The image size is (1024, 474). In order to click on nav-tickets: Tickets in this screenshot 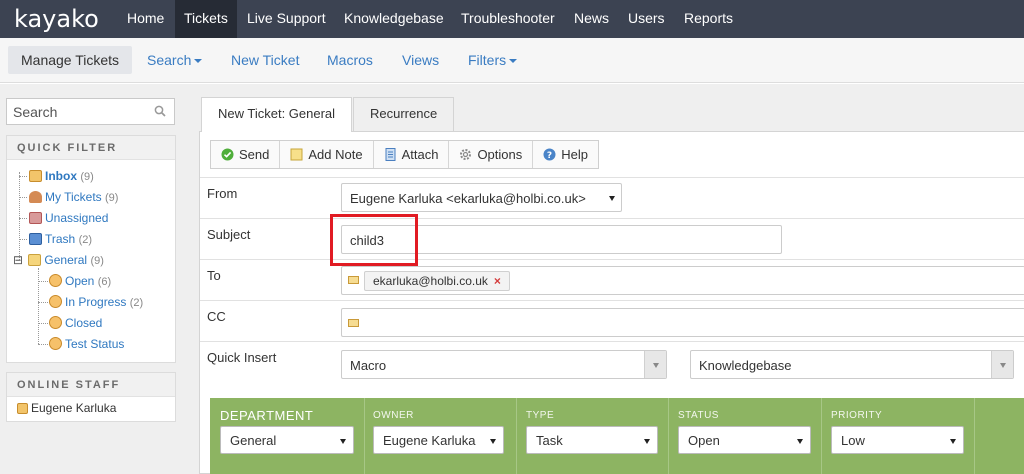, I will do `click(206, 19)`.